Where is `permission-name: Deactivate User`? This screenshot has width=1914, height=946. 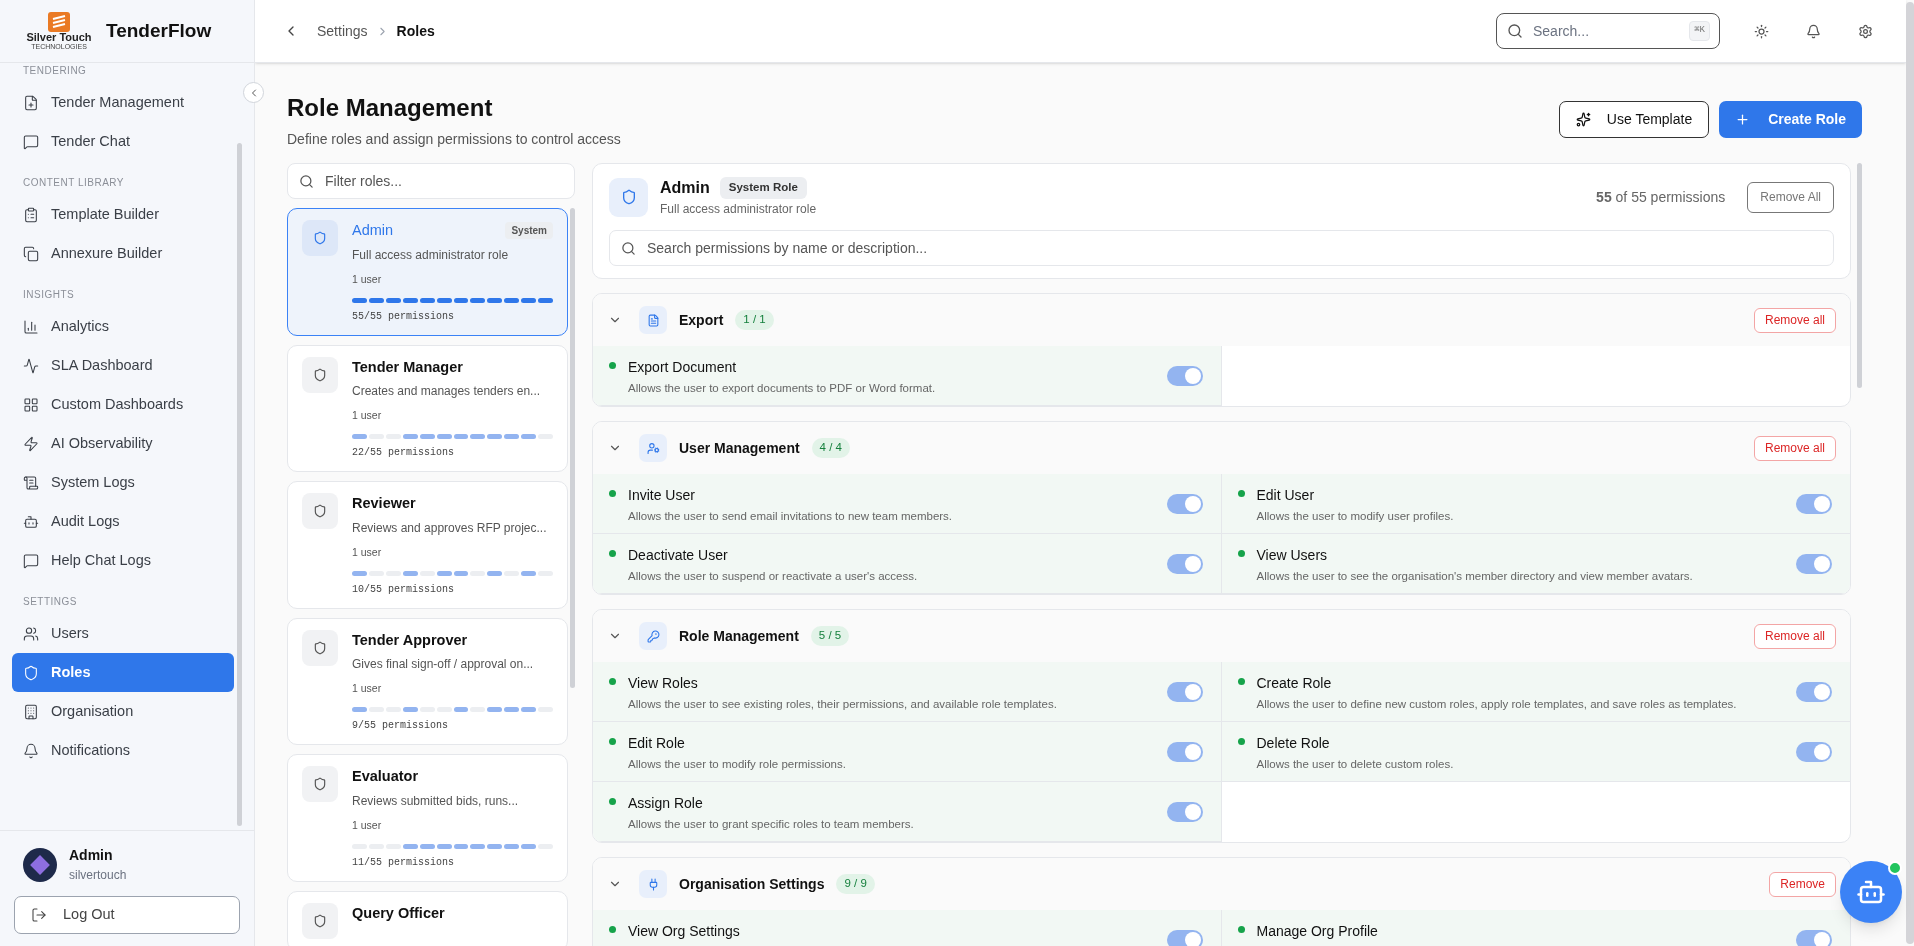
permission-name: Deactivate User is located at coordinates (678, 555).